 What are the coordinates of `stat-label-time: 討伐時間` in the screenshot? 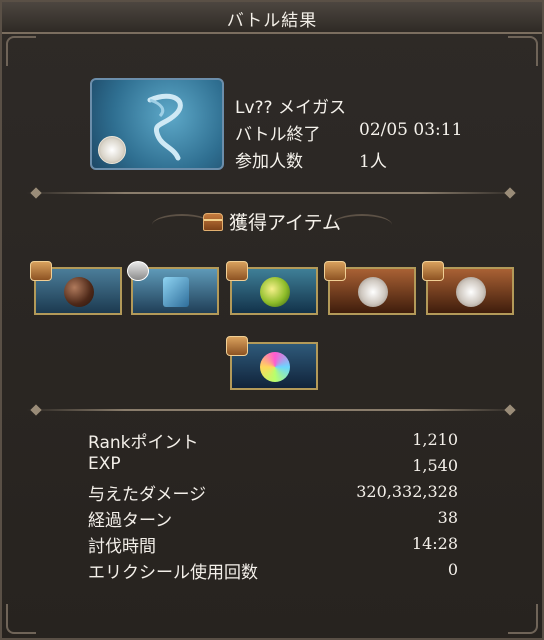 It's located at (122, 547).